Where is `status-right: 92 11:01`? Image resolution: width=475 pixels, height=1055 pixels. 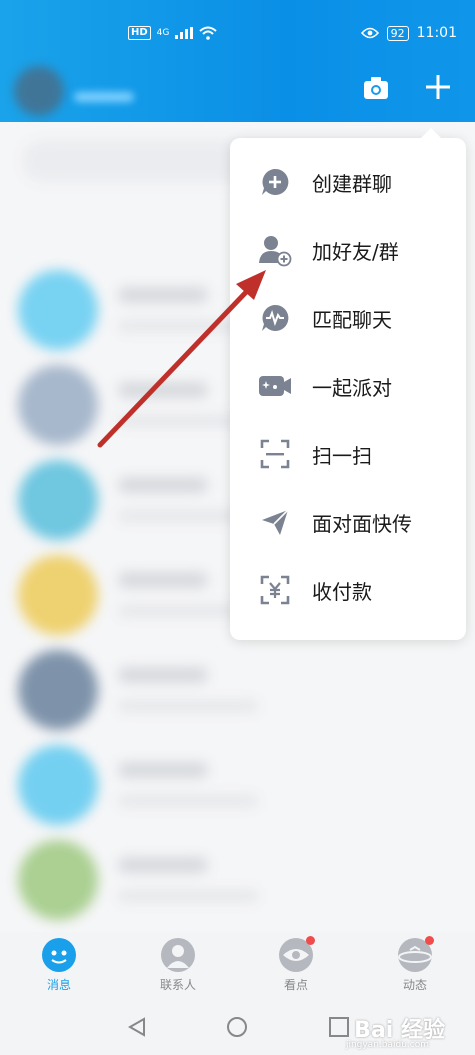
status-right: 92 11:01 is located at coordinates (408, 33).